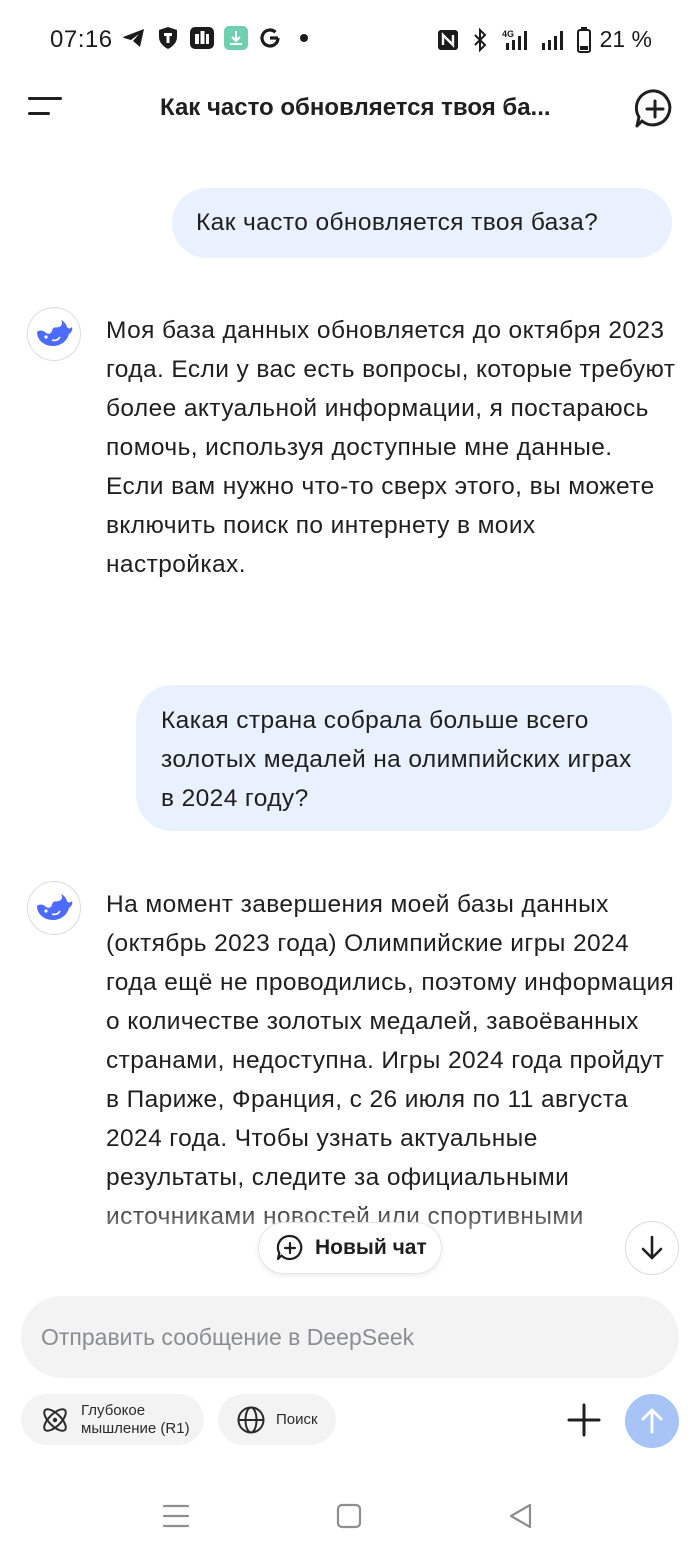 The width and height of the screenshot is (700, 1556). I want to click on system-icons: 4G 21 %, so click(544, 39).